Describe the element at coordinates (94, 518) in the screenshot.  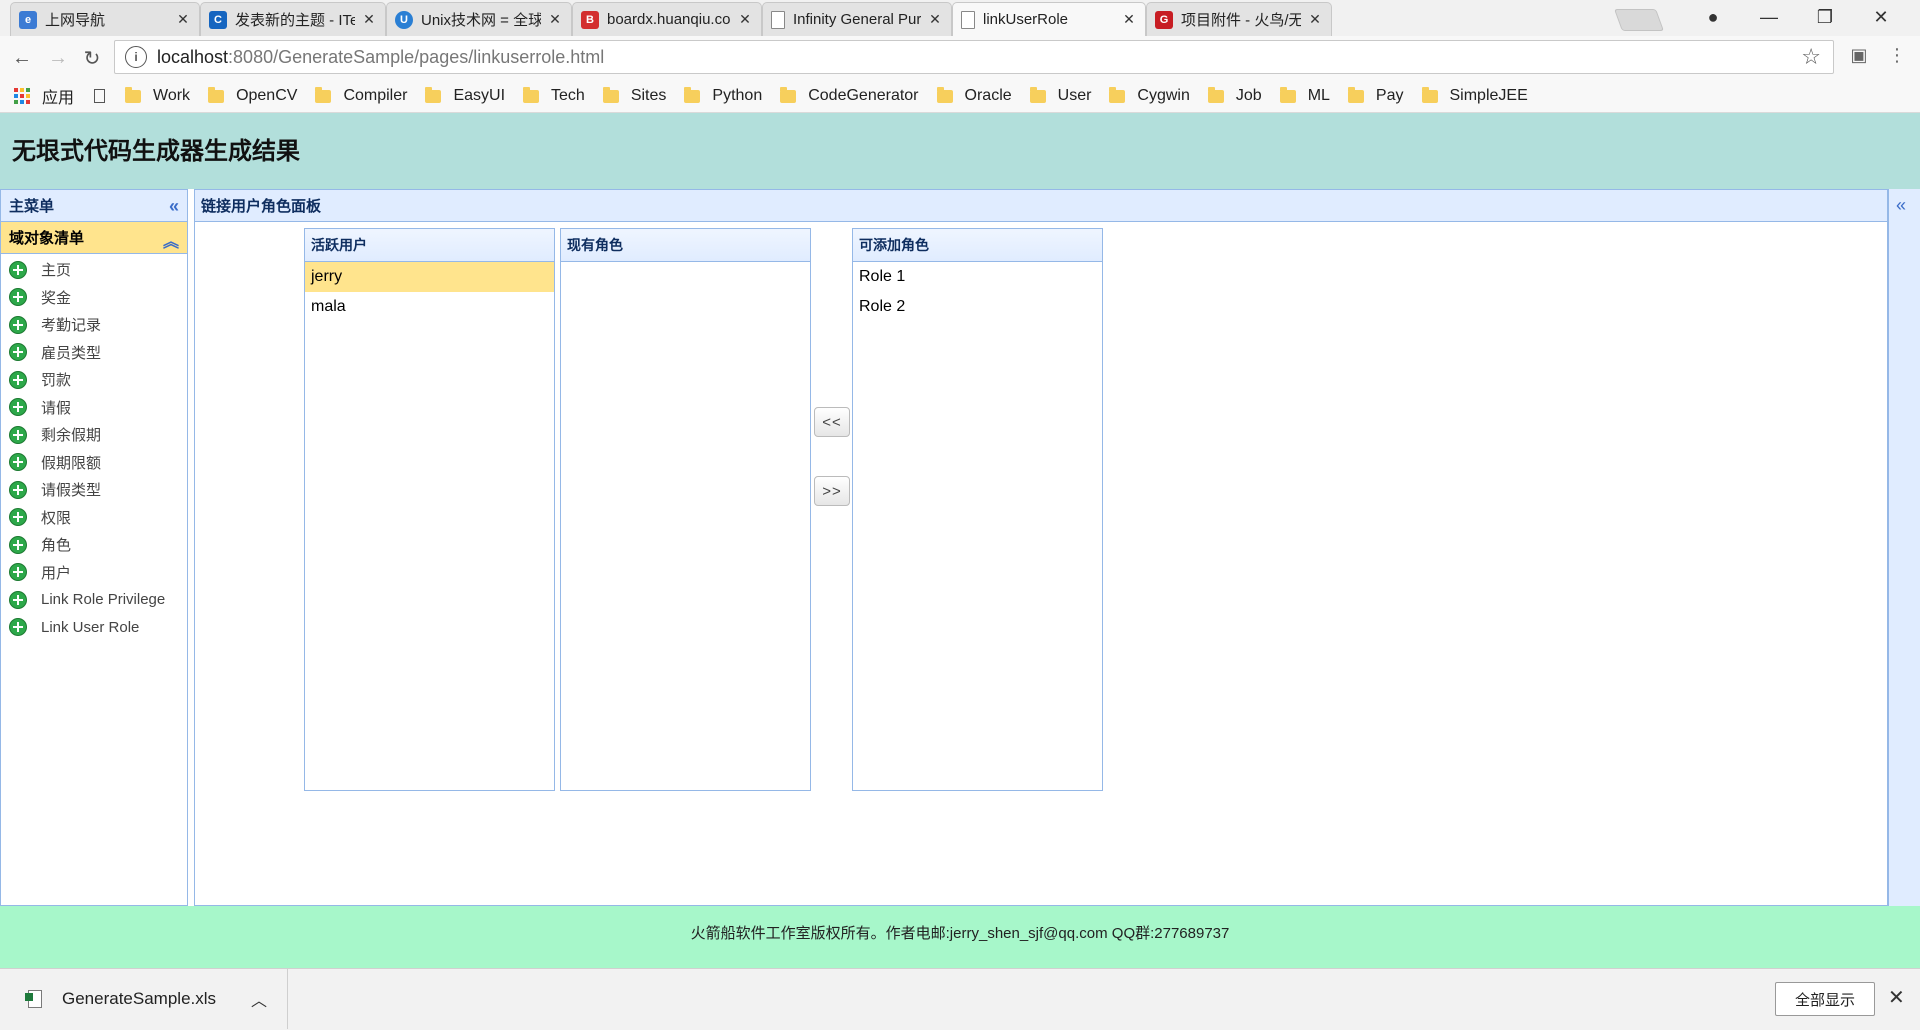
I see `menu-item-privilege: 权限` at that location.